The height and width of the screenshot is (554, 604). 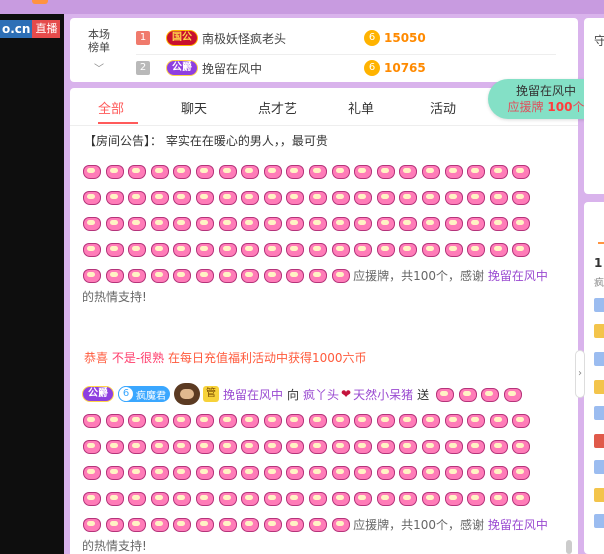 What do you see at coordinates (580, 374) in the screenshot?
I see `collapse-arrow-icon: ›` at bounding box center [580, 374].